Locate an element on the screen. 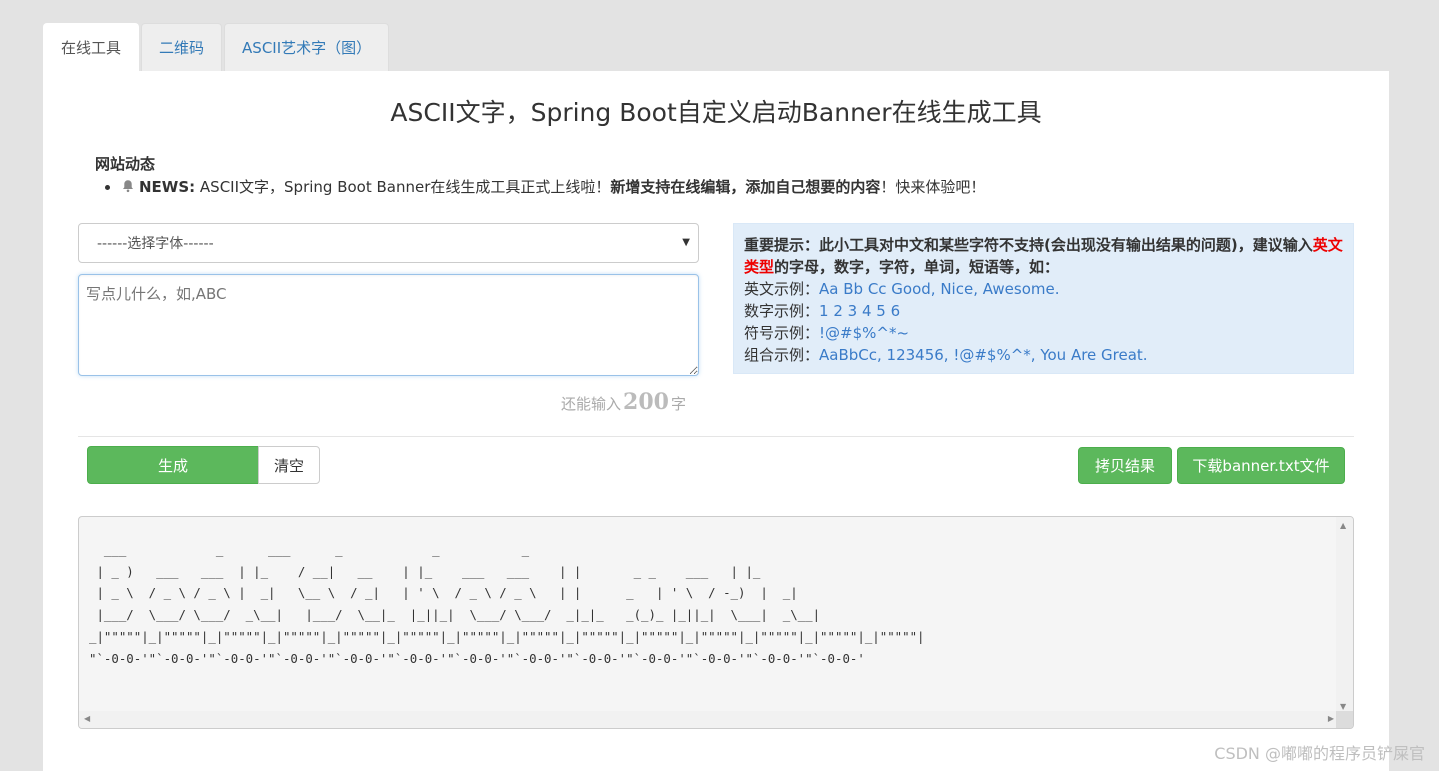 This screenshot has height=771, width=1439. tip-bold-2: 的字母，数字，字符，单词，短语等，如： is located at coordinates (917, 267).